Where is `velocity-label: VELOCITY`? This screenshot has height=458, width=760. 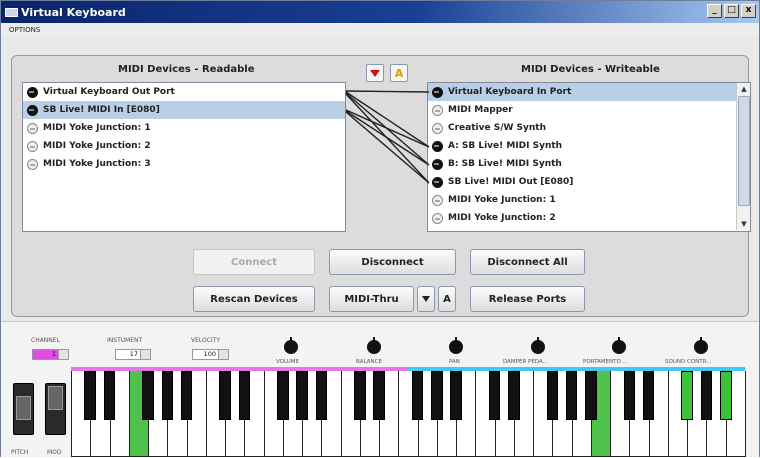
velocity-label: VELOCITY is located at coordinates (206, 340).